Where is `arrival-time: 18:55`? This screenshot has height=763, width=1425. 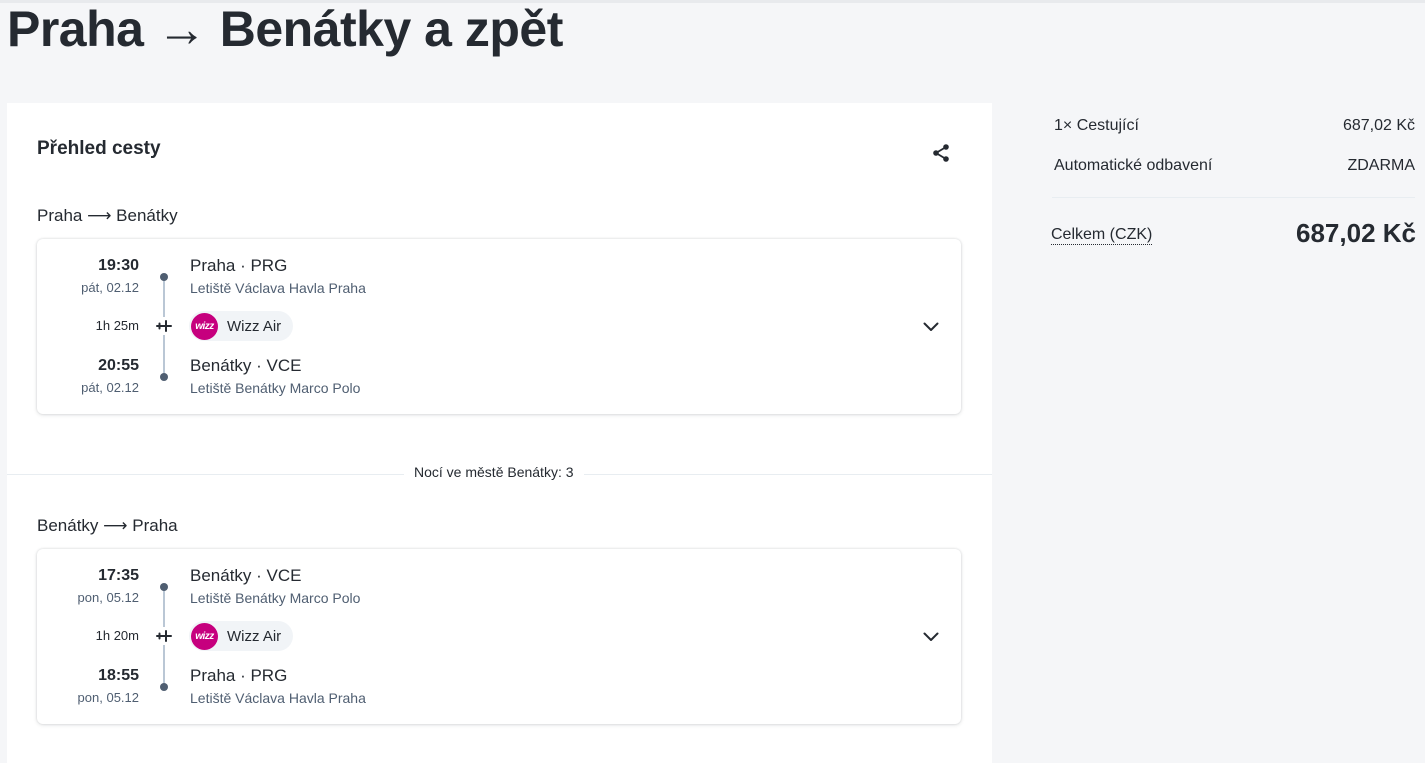
arrival-time: 18:55 is located at coordinates (118, 675).